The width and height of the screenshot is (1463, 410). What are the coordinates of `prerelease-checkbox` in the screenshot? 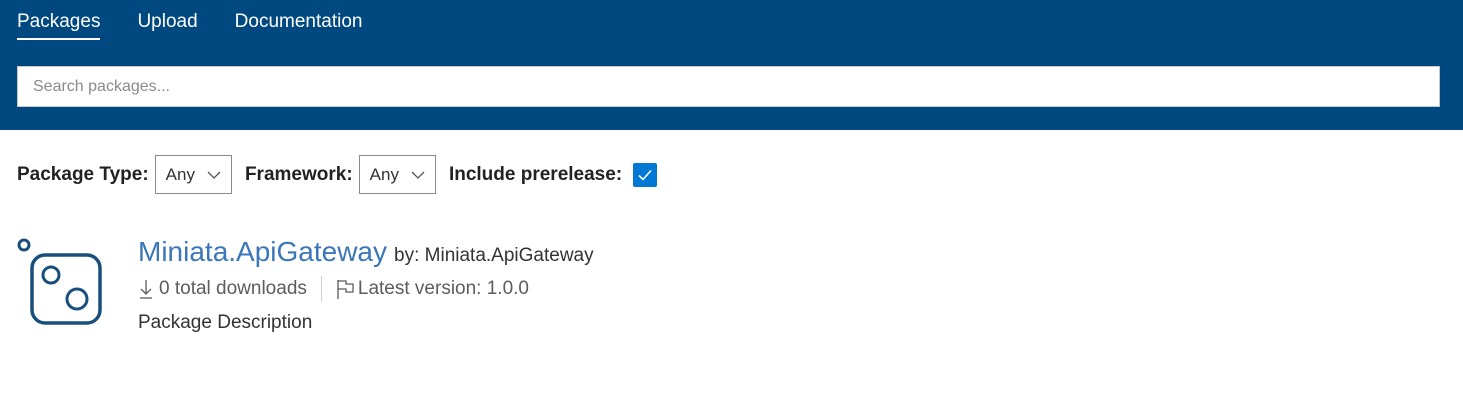 It's located at (645, 174).